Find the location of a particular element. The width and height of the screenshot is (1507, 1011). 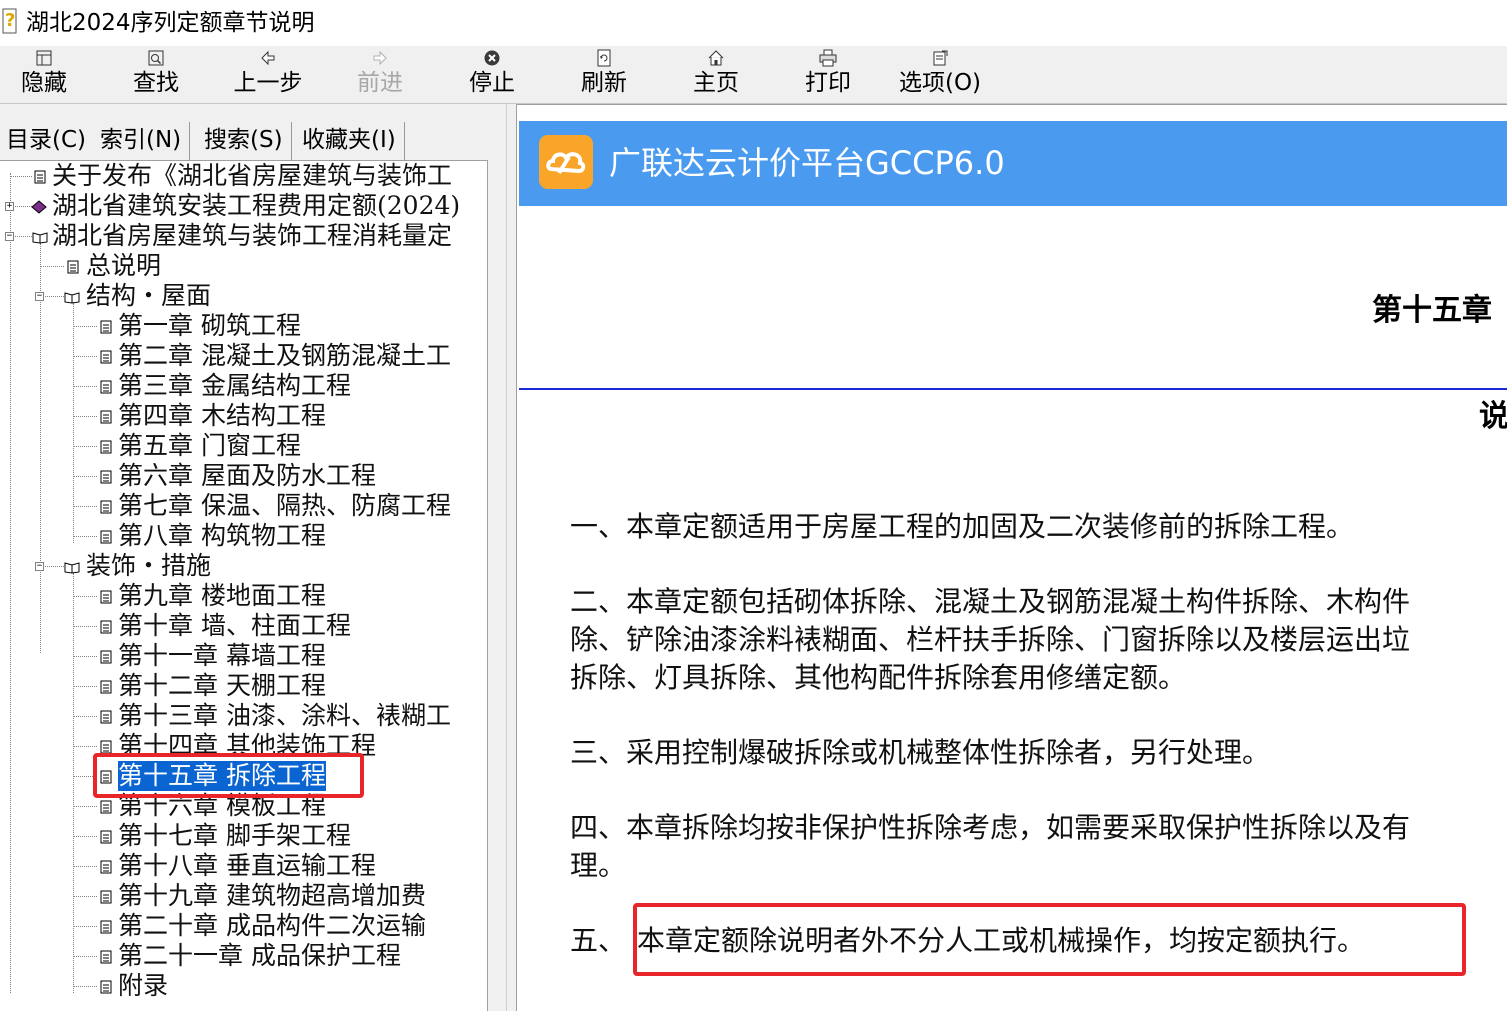

tab-index-label: 索引(N) is located at coordinates (141, 140).